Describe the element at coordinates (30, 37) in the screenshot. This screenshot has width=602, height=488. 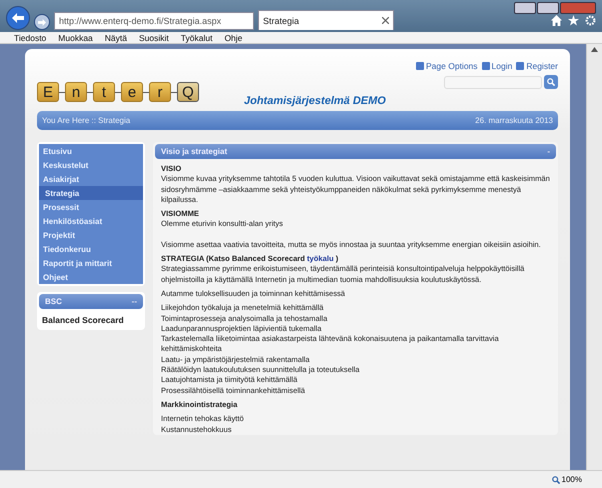
I see `menu-item: Tiedosto` at that location.